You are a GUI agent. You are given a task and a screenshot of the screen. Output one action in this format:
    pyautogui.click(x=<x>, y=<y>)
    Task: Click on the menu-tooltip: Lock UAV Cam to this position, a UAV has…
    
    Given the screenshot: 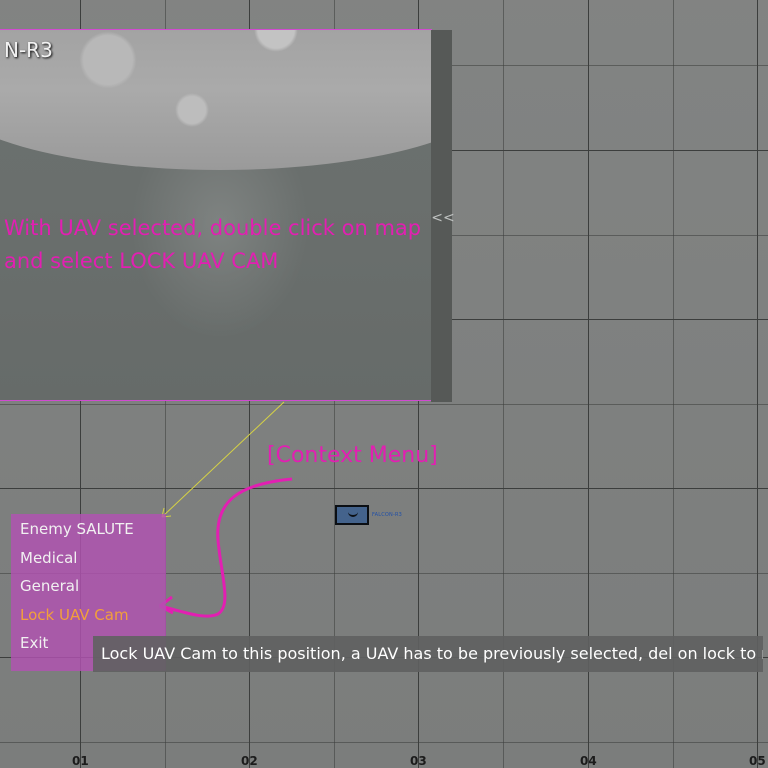 What is the action you would take?
    pyautogui.click(x=428, y=654)
    